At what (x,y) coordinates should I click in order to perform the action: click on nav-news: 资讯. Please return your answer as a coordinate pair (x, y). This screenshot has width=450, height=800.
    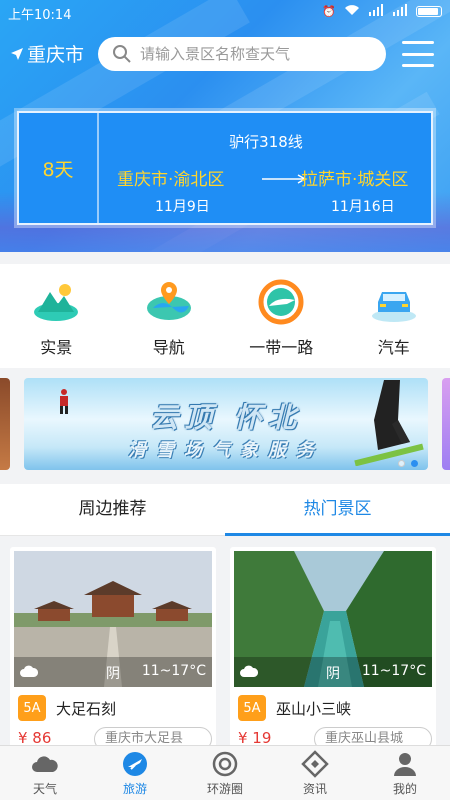
    Looking at the image, I should click on (315, 773).